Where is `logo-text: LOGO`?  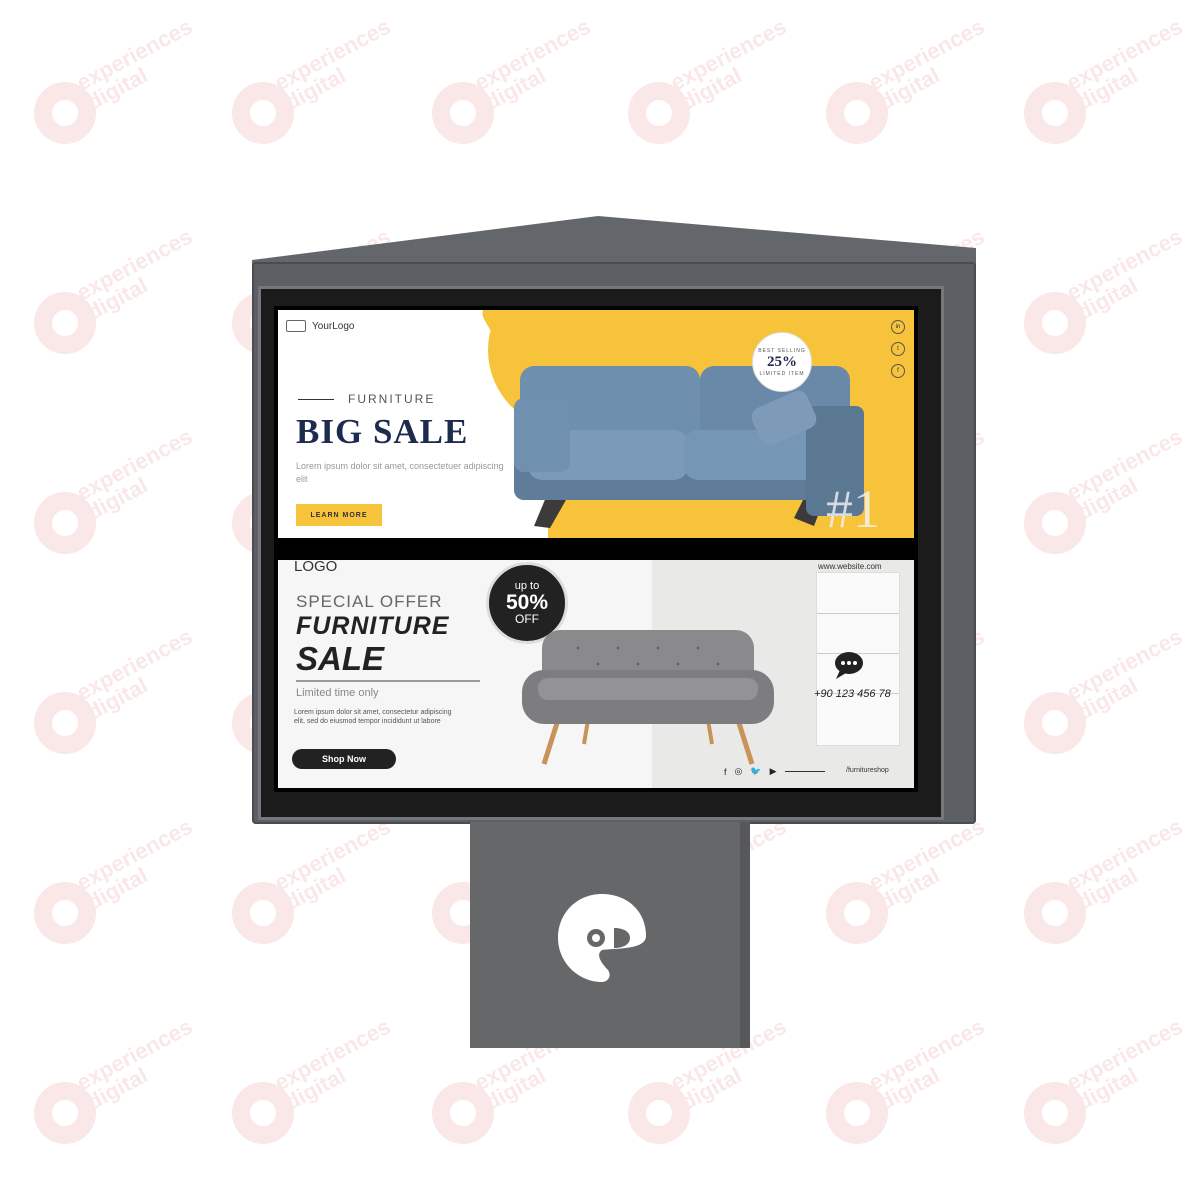 logo-text: LOGO is located at coordinates (315, 567).